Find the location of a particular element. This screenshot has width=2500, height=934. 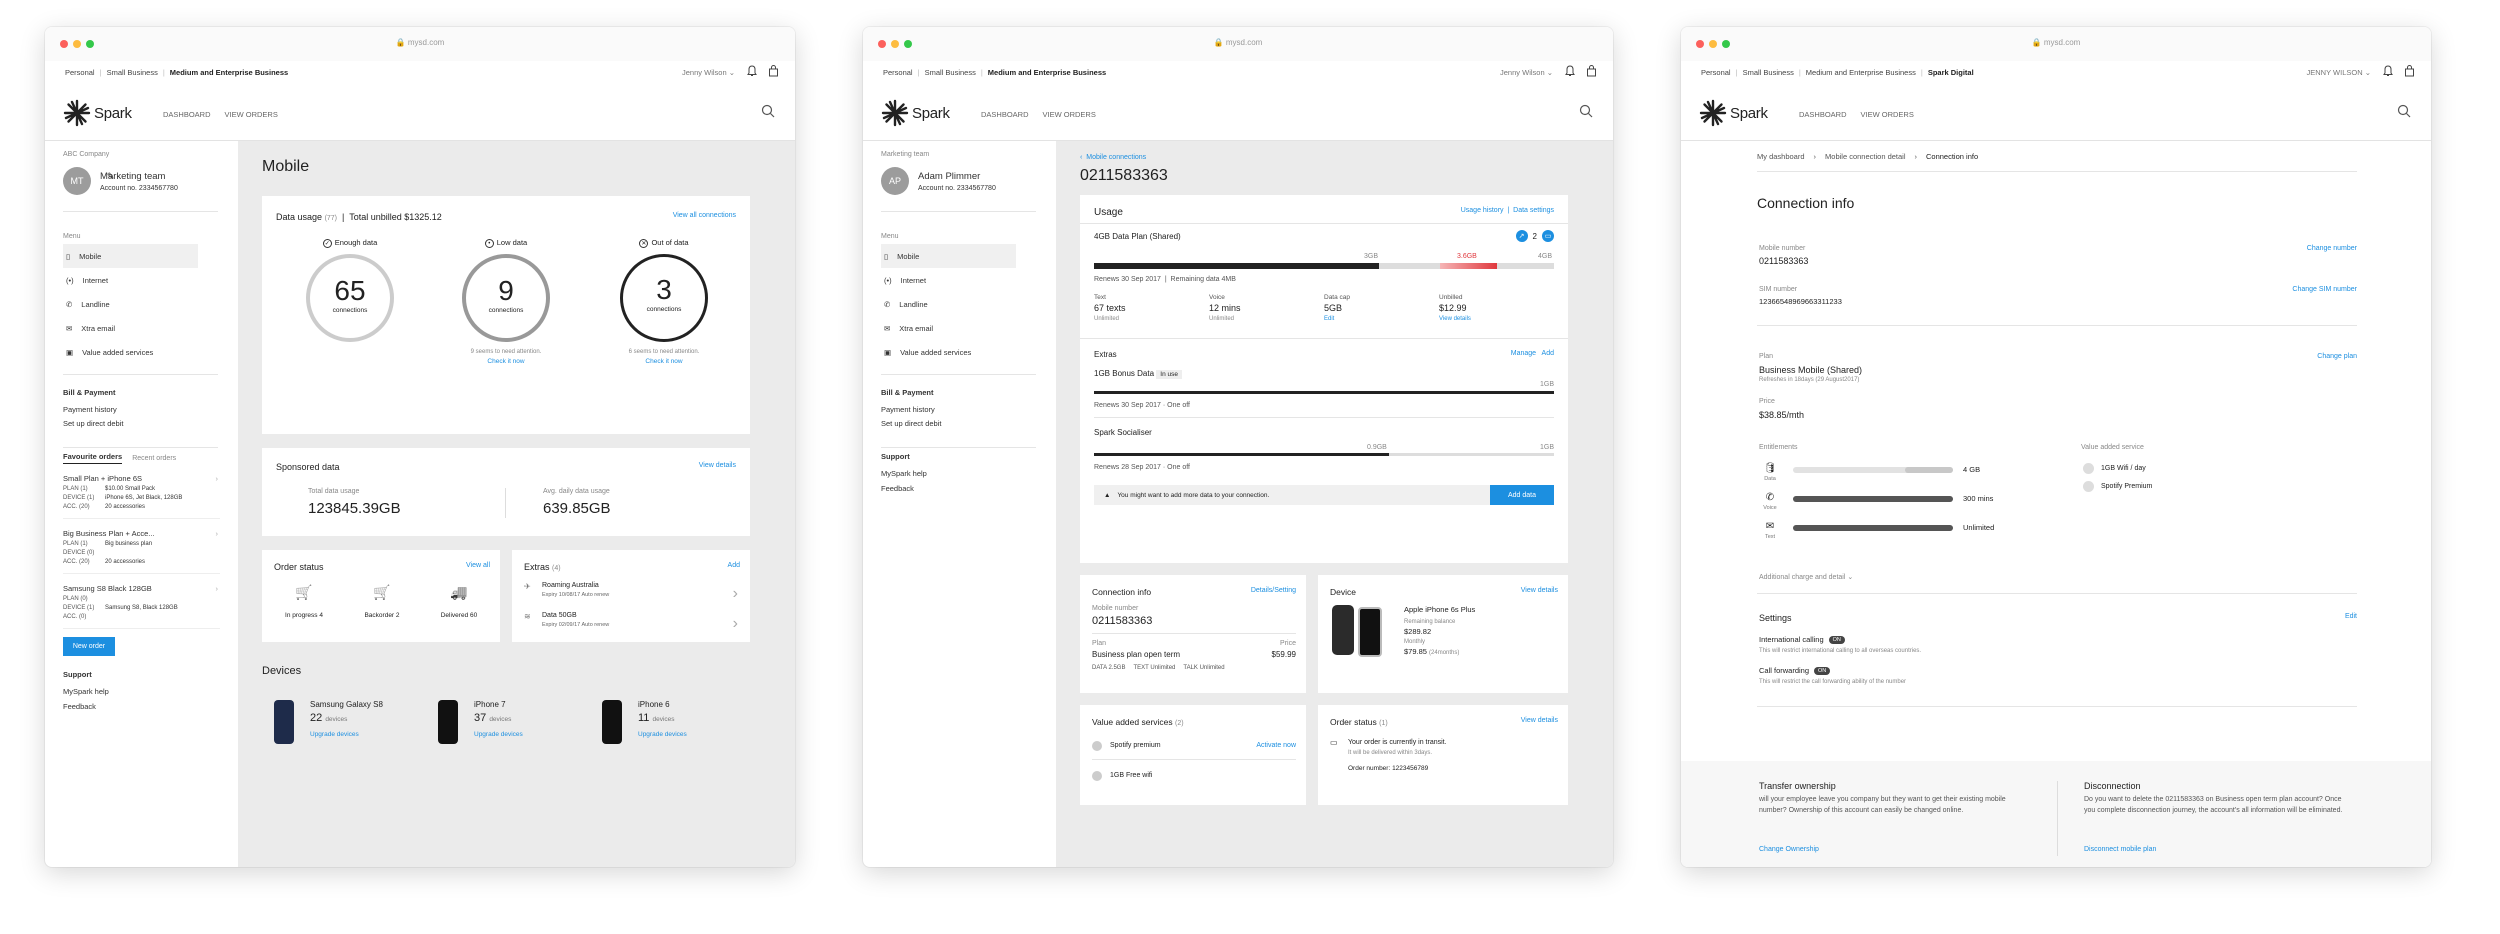

change-sim-link: Change SIM number is located at coordinates (2324, 289).